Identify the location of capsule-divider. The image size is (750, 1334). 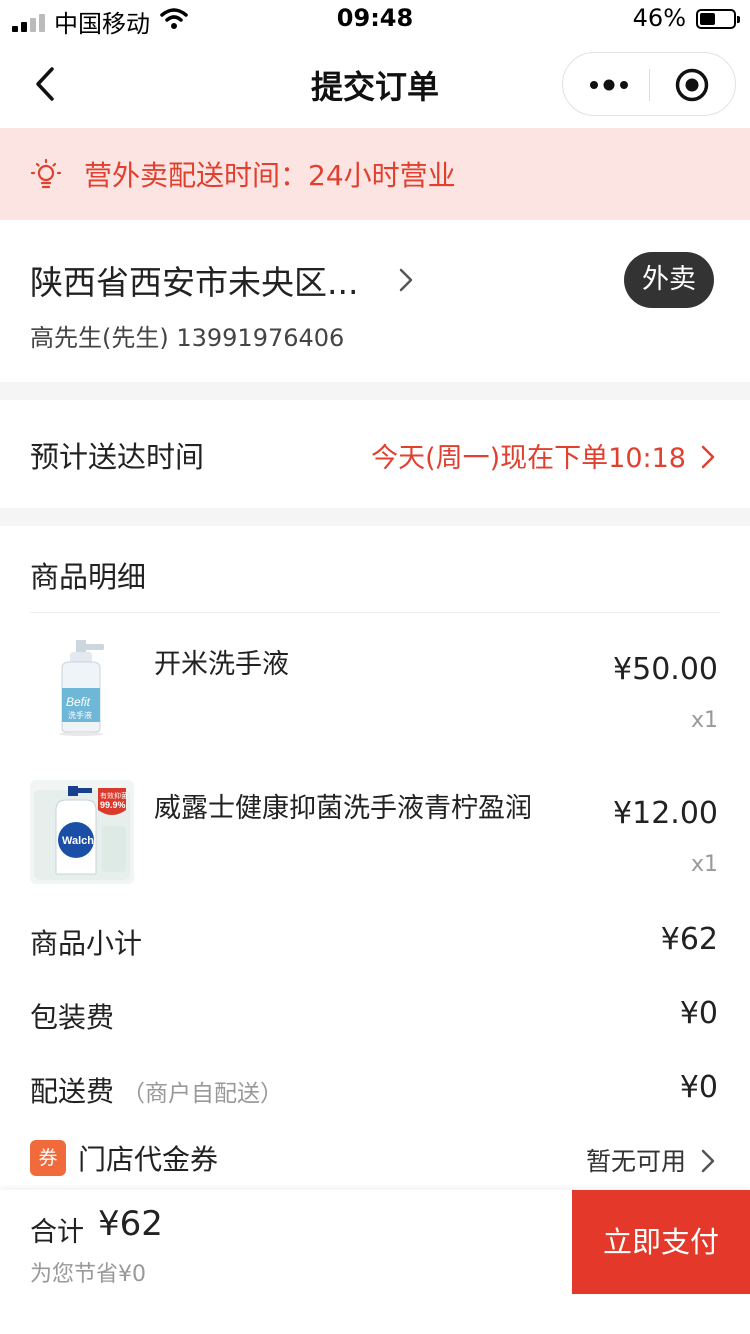
(649, 85).